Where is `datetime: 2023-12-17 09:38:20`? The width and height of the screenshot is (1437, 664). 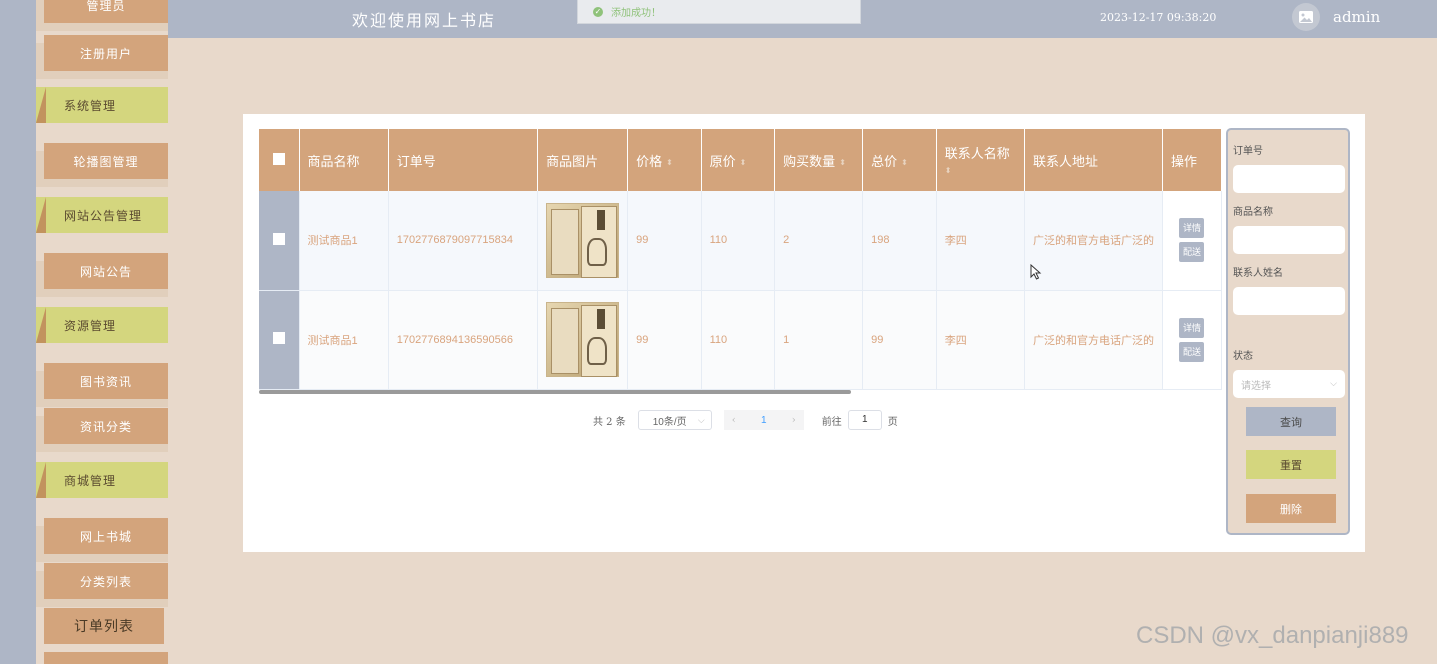
datetime: 2023-12-17 09:38:20 is located at coordinates (1158, 17).